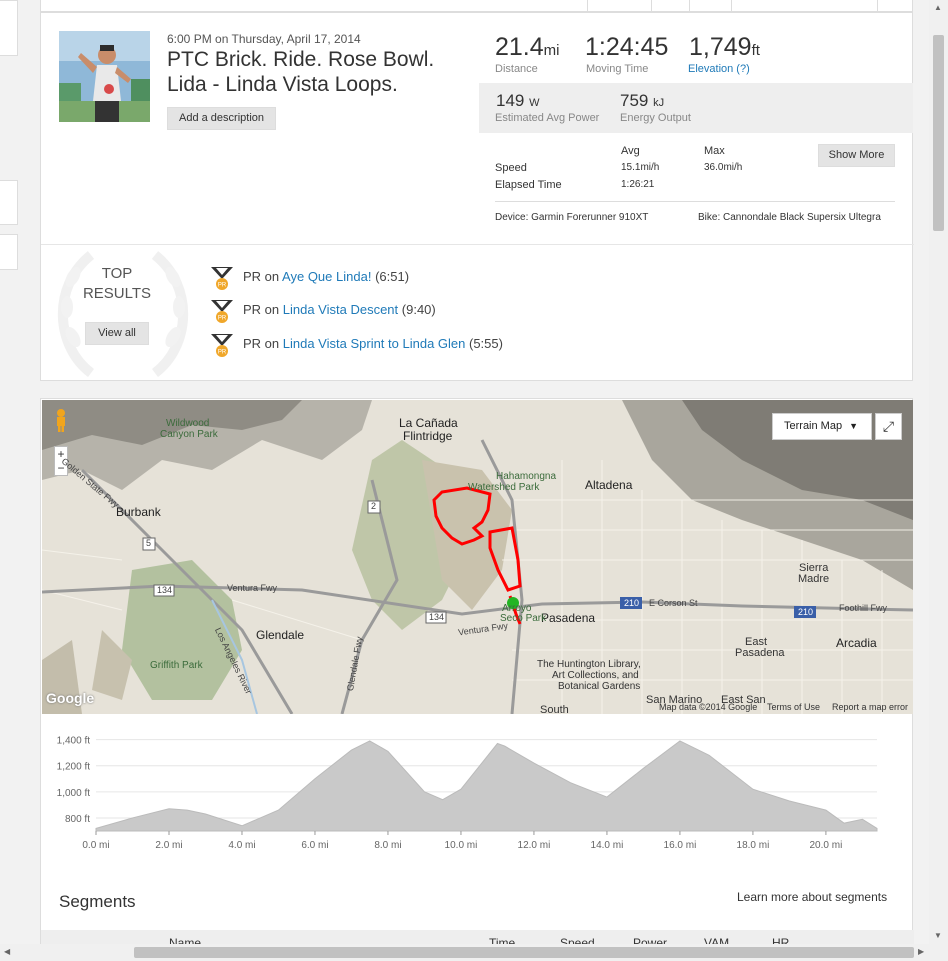 This screenshot has width=948, height=961. I want to click on elevation-x-tick: 6.0 mi, so click(314, 845).